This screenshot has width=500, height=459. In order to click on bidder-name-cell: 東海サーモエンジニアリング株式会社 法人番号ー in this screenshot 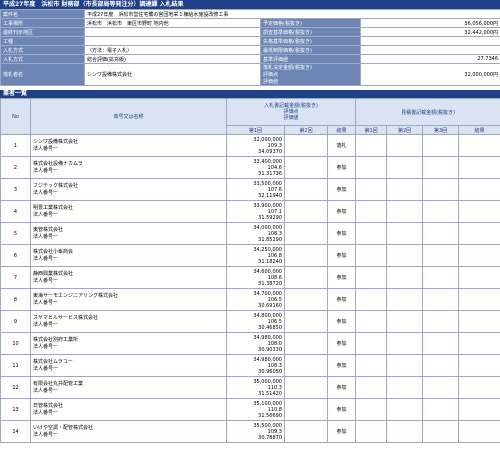, I will do `click(128, 299)`.